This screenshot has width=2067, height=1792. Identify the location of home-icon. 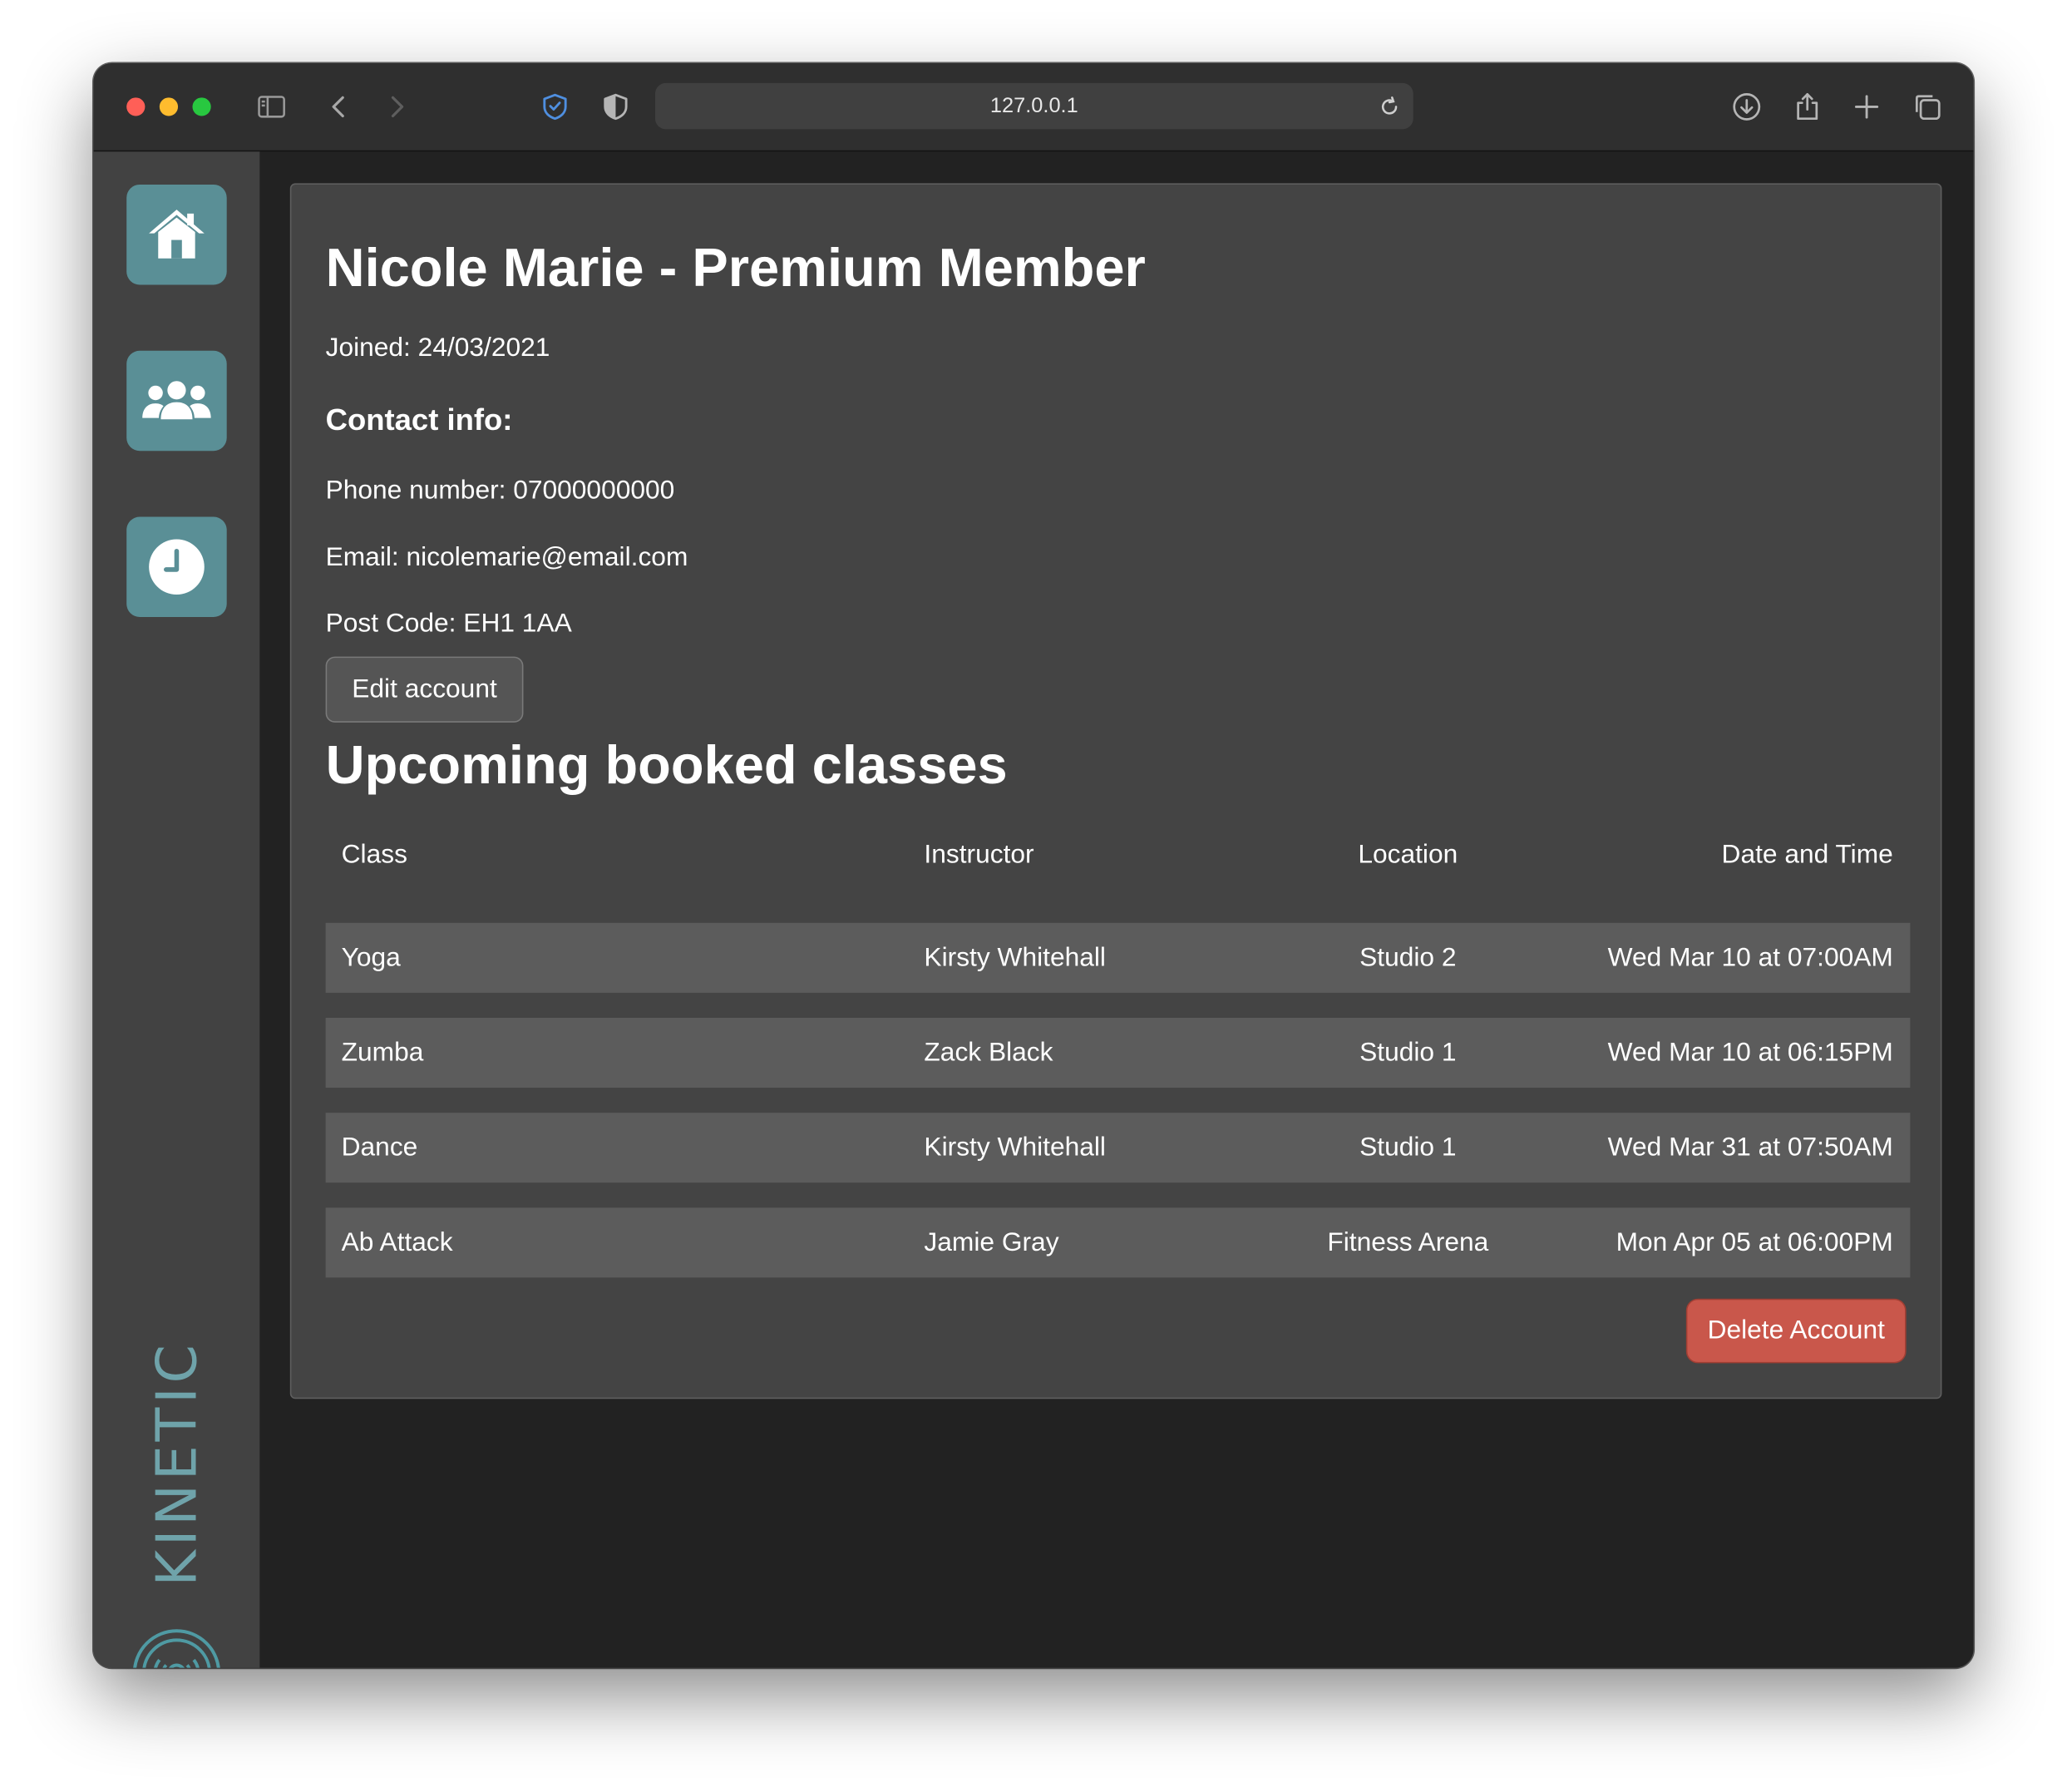
(176, 234).